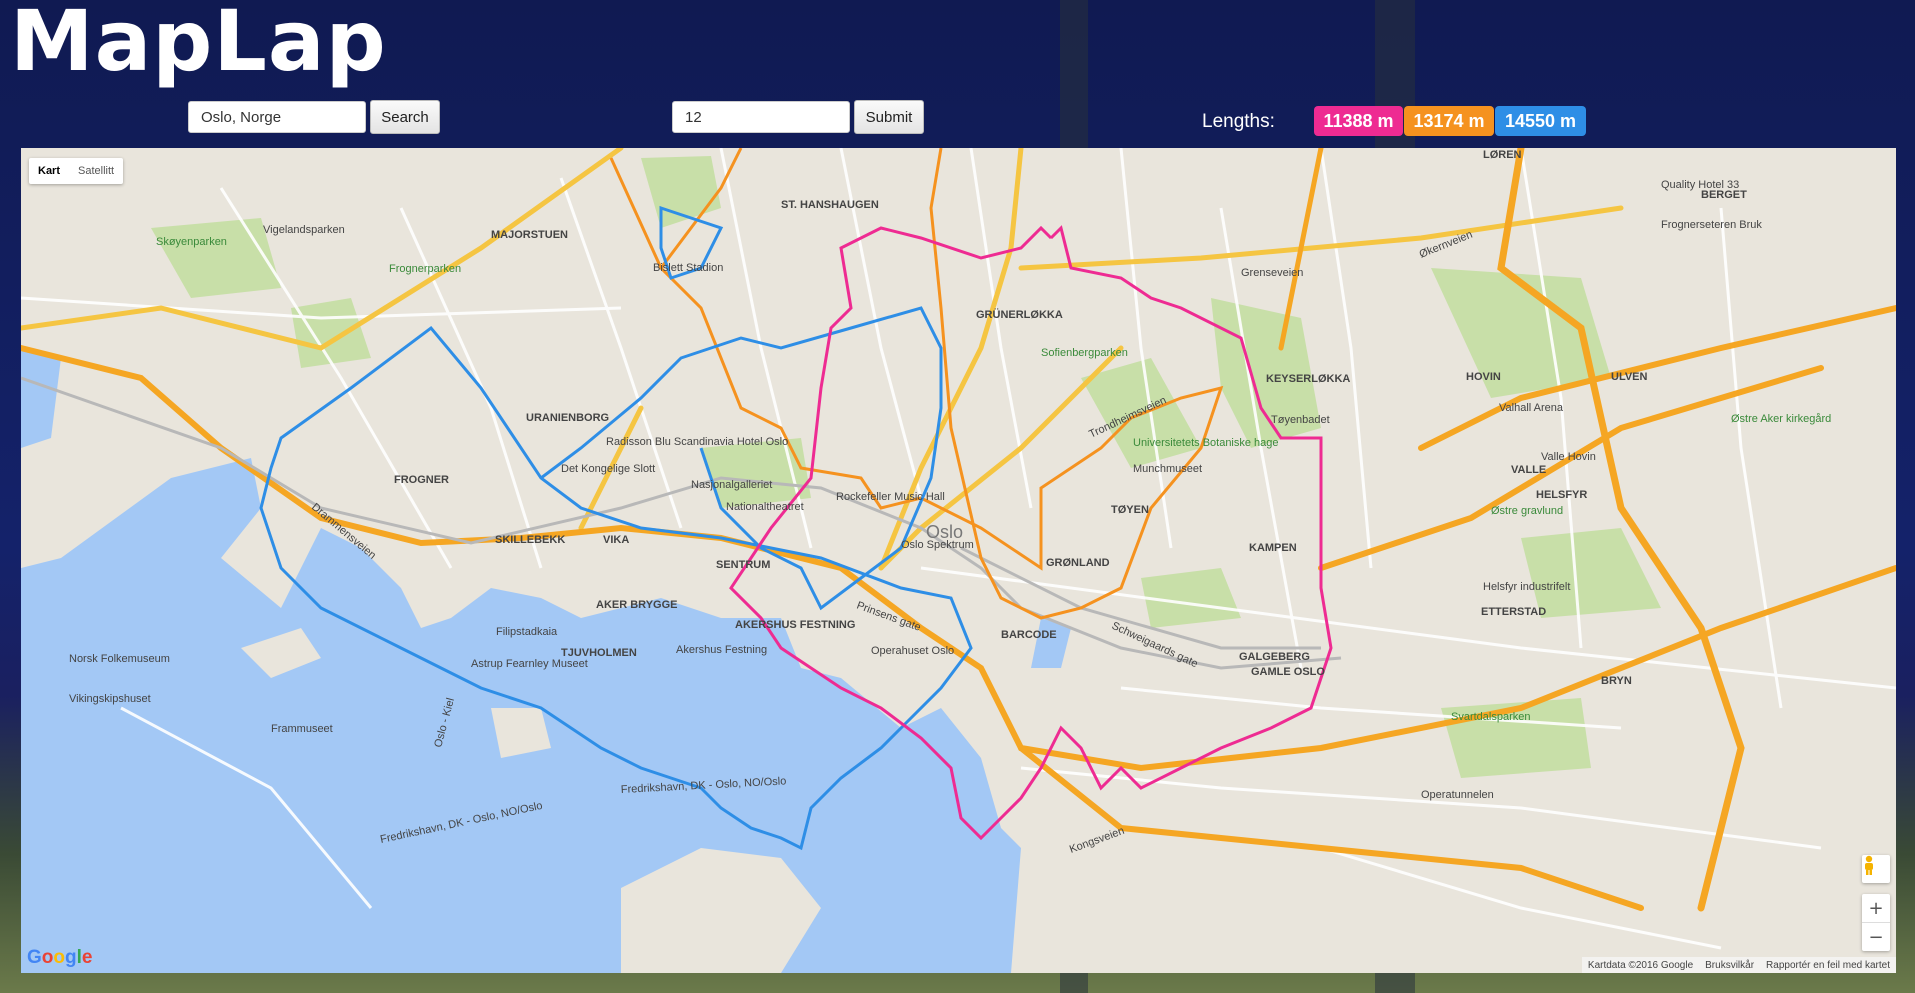 This screenshot has width=1915, height=993. I want to click on label-akershus-festning: Akershus Festning, so click(721, 650).